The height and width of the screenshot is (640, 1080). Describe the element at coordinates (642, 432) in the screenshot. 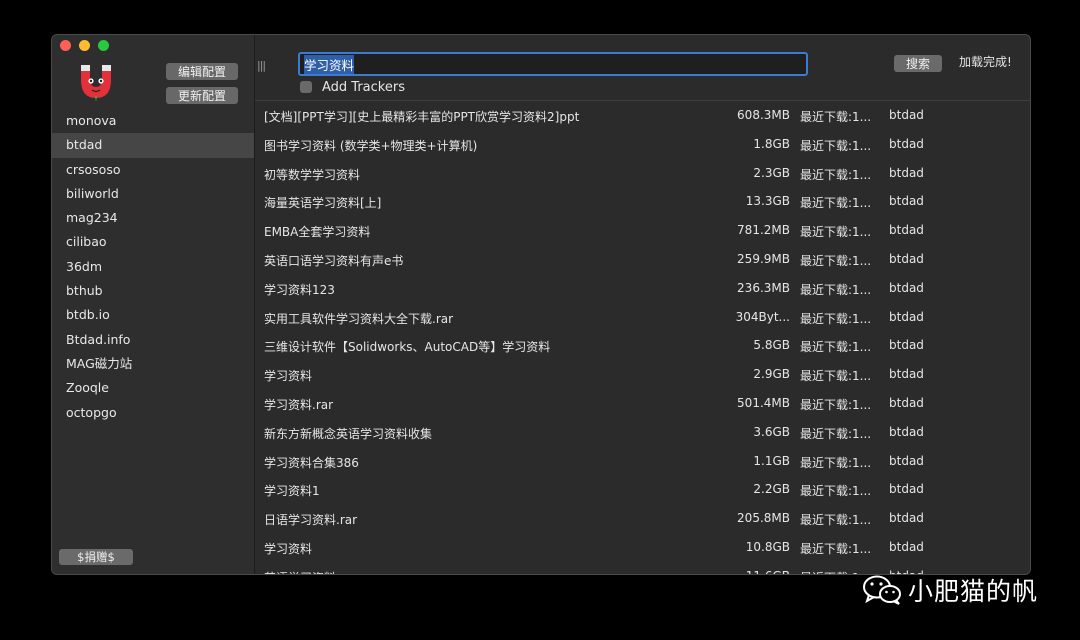

I see `table-row: 新东方新概念英语学习资料收集 3.6GB 最近下载:1... btdad` at that location.